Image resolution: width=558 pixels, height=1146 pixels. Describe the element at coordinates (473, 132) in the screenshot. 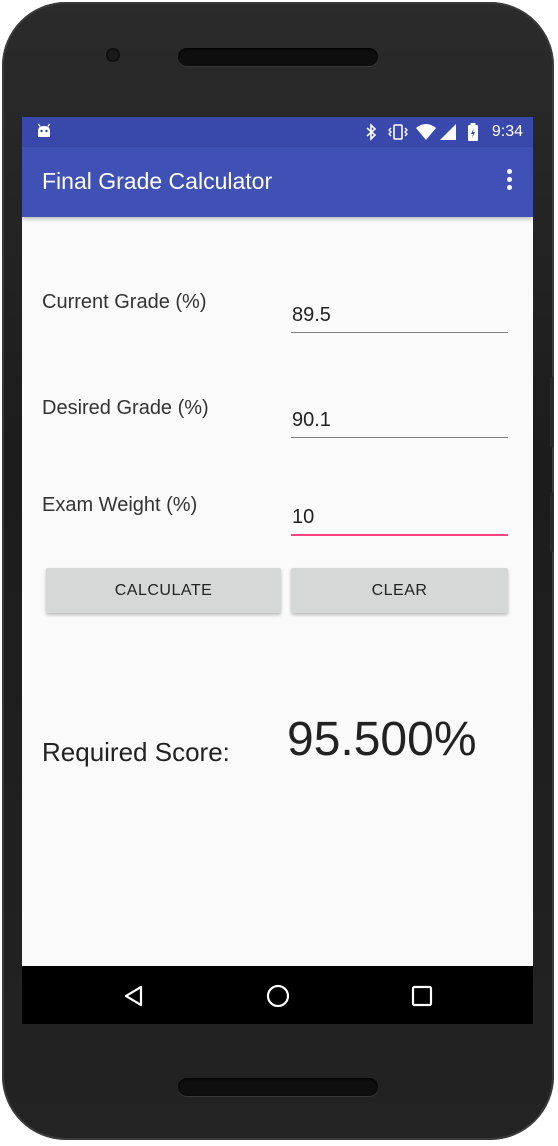

I see `battery-charging-icon` at that location.